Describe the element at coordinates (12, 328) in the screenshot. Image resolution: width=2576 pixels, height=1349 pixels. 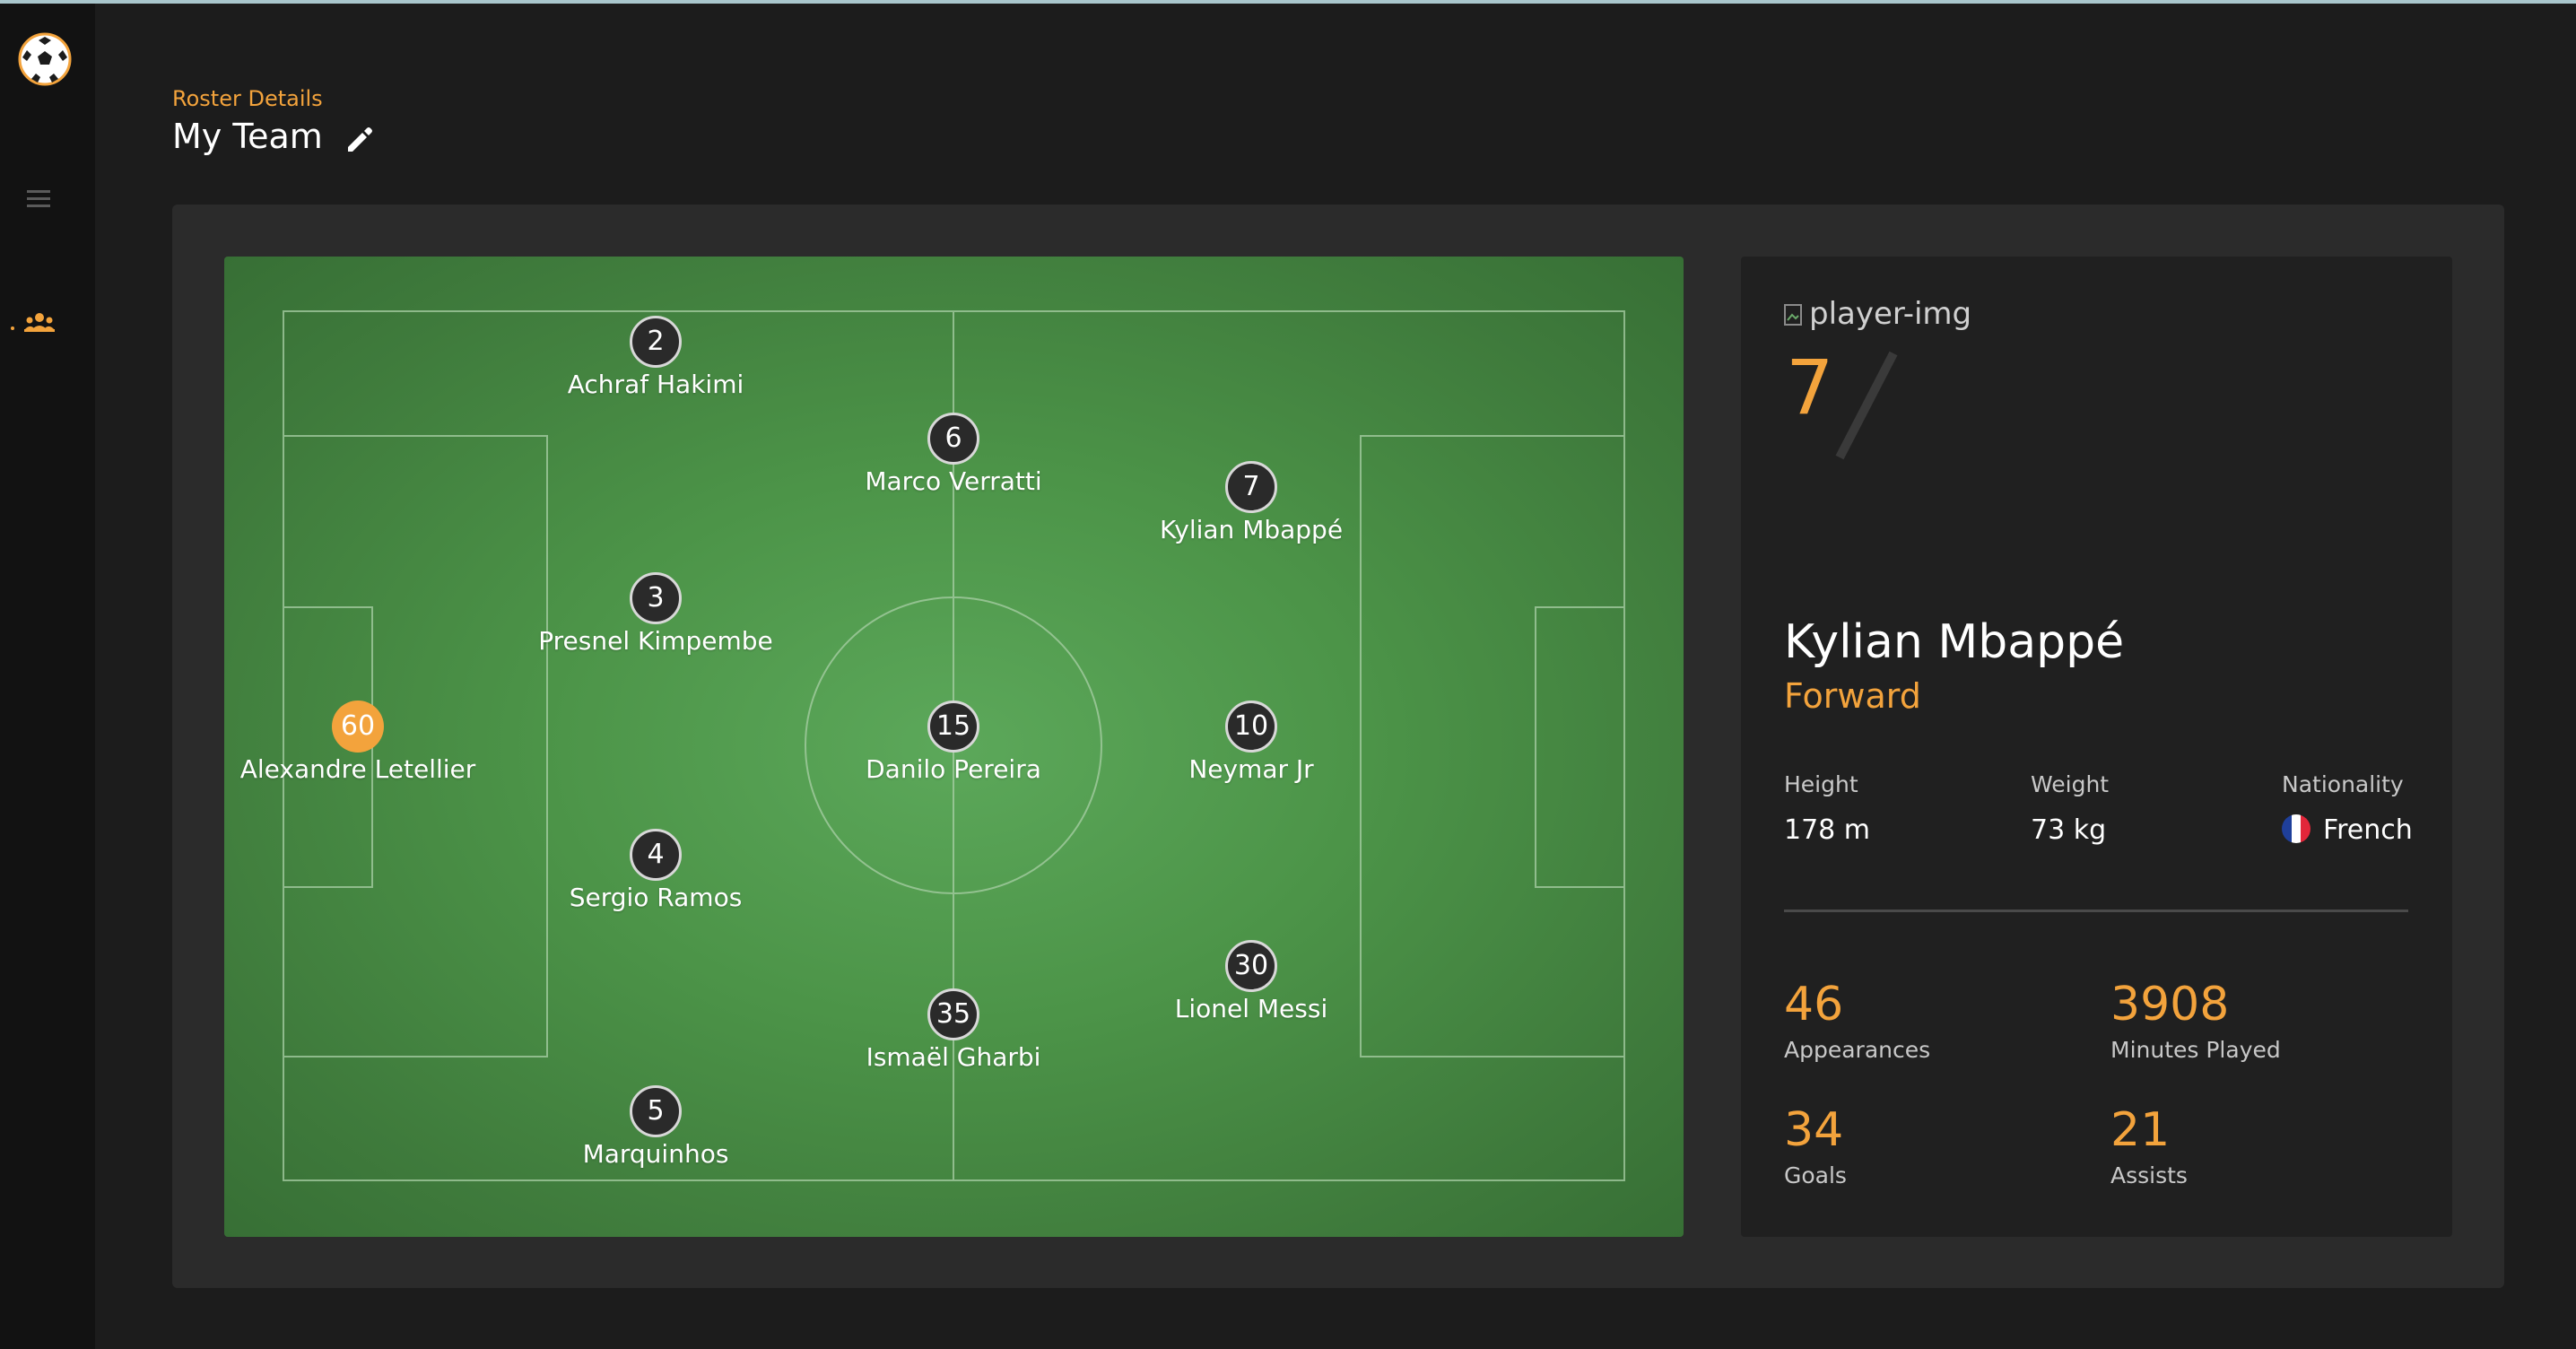
I see `active-indicator` at that location.